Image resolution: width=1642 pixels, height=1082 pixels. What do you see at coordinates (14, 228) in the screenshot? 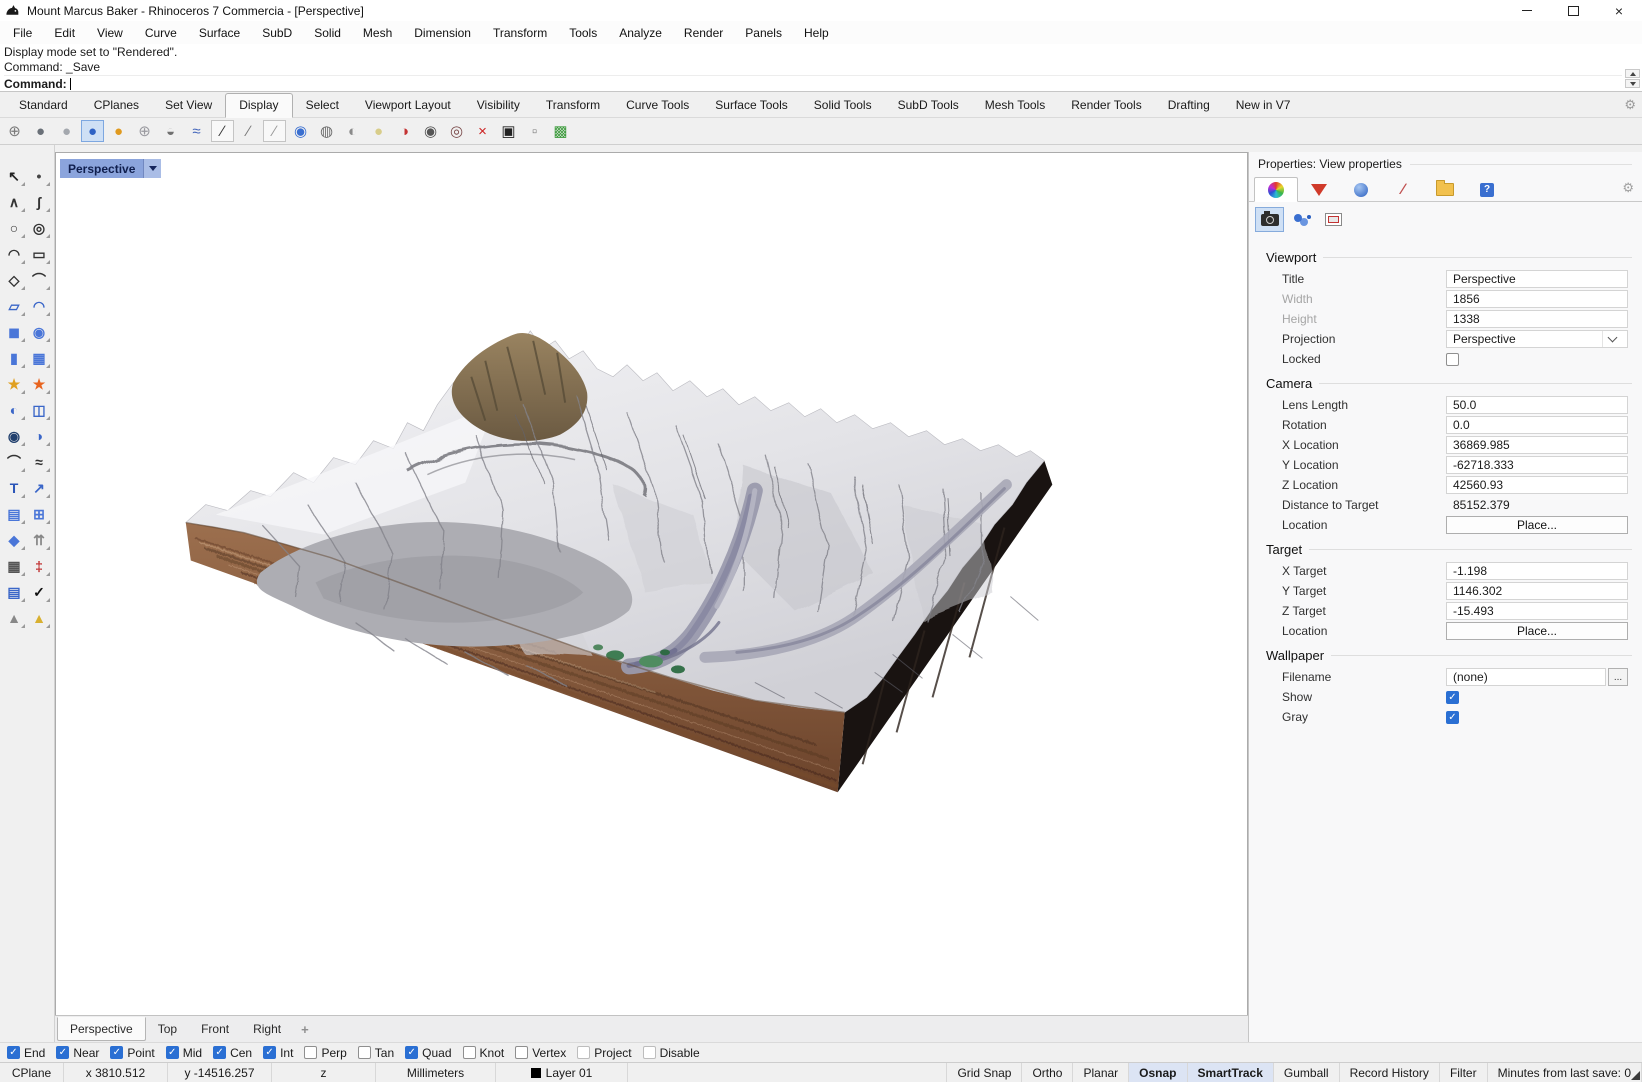
I see `circle-icon: ○` at bounding box center [14, 228].